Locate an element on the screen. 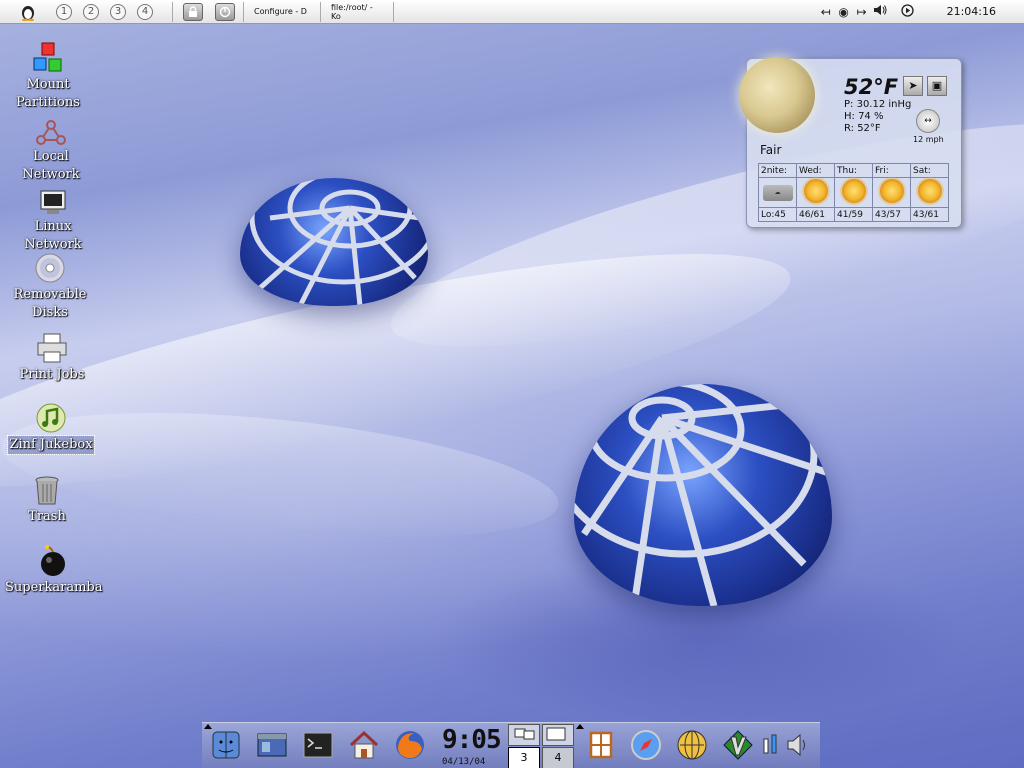 The height and width of the screenshot is (768, 1024). condition-text: Fair is located at coordinates (771, 150).